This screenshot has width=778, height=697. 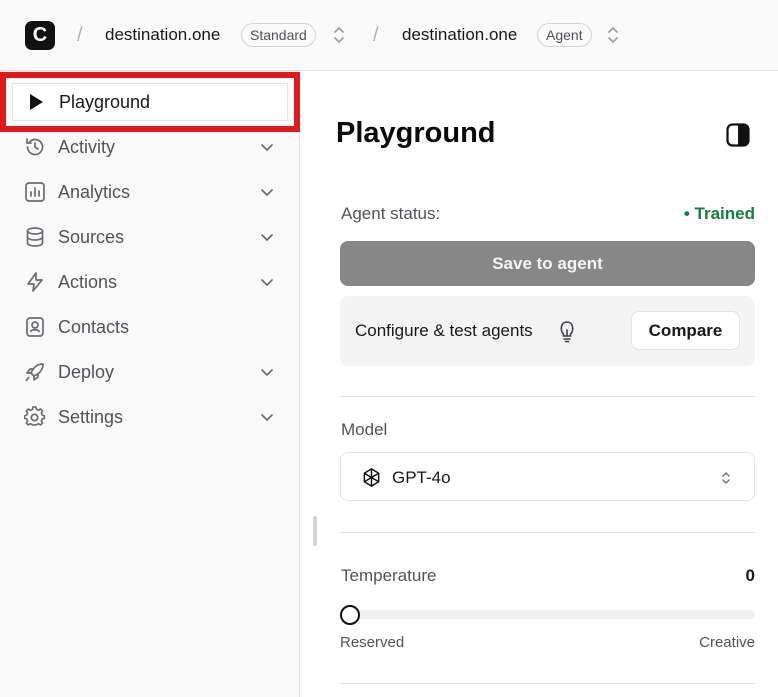 I want to click on configure-text: Configure & test agents, so click(x=444, y=330).